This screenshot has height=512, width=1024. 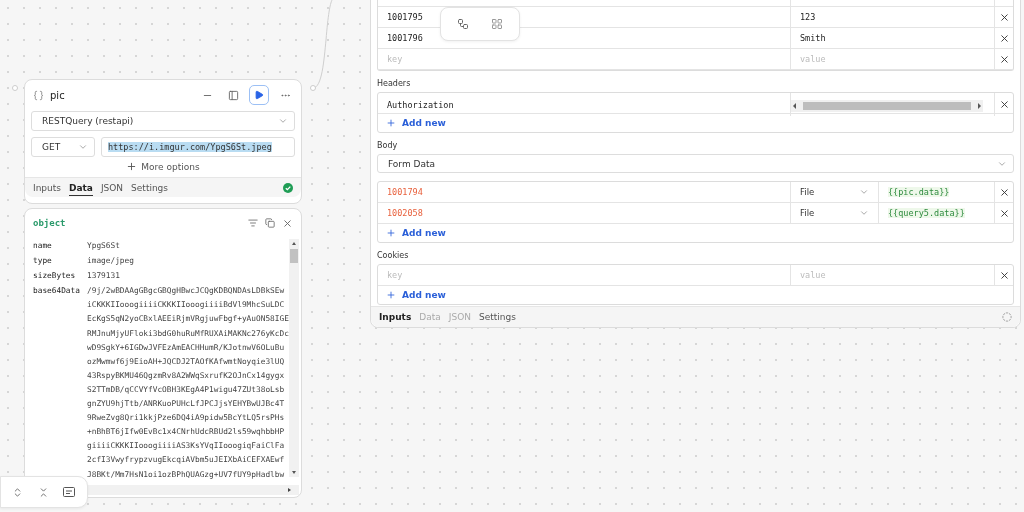 I want to click on section-label: Body, so click(x=388, y=146).